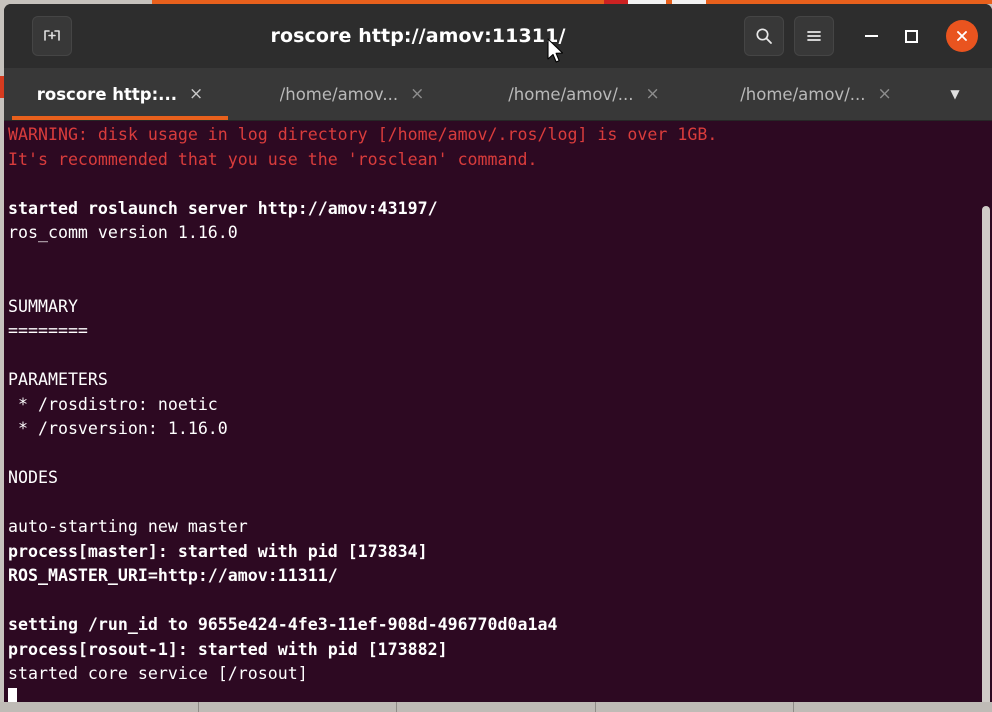 Image resolution: width=992 pixels, height=712 pixels. What do you see at coordinates (173, 575) in the screenshot?
I see `terminal-line: ROS_MASTER_URI=http://amov:11311/` at bounding box center [173, 575].